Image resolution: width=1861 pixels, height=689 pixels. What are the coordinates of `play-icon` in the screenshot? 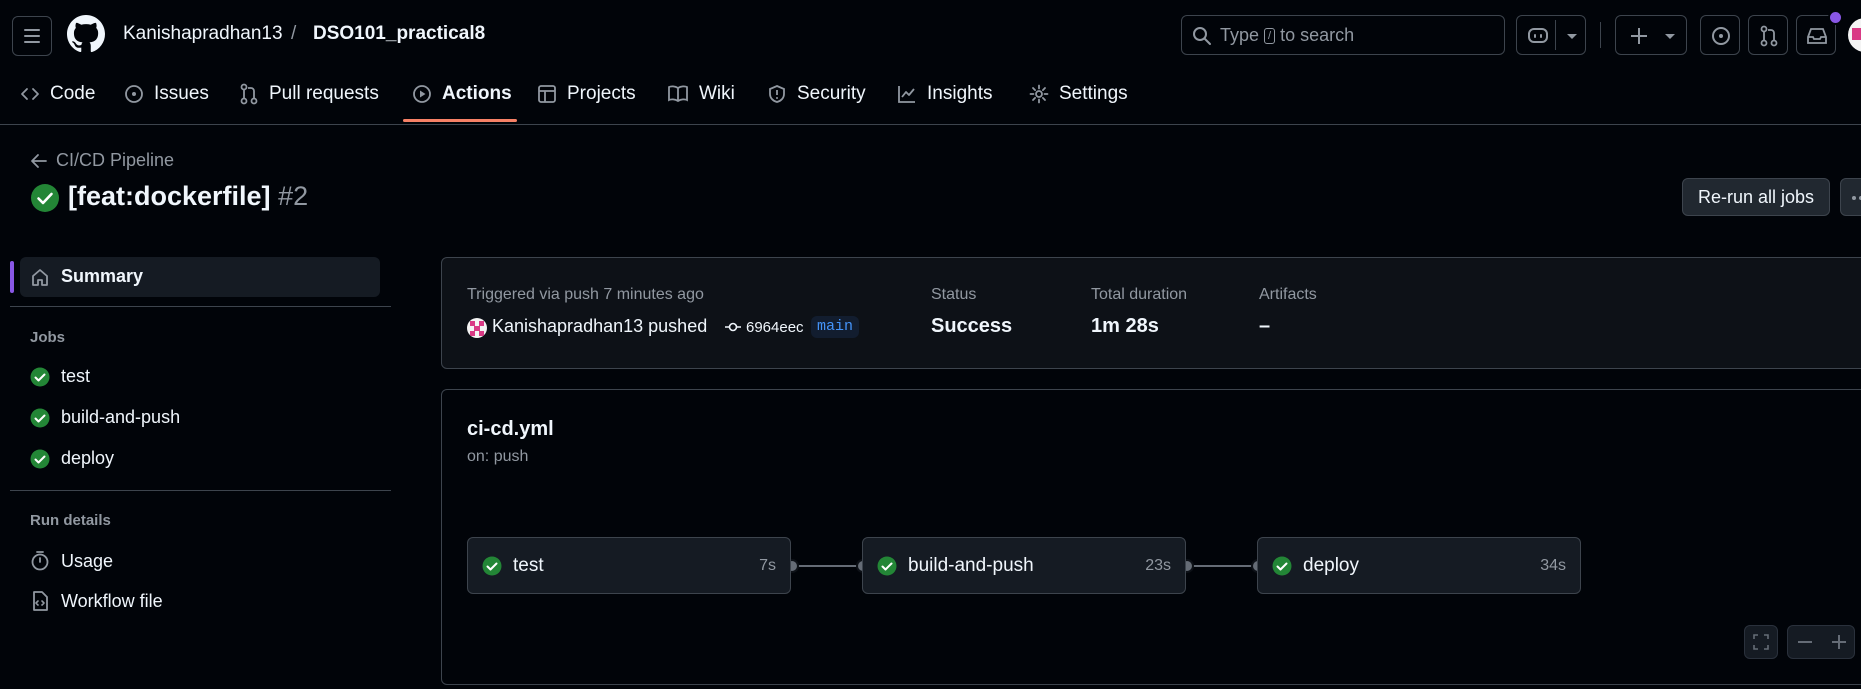 It's located at (422, 94).